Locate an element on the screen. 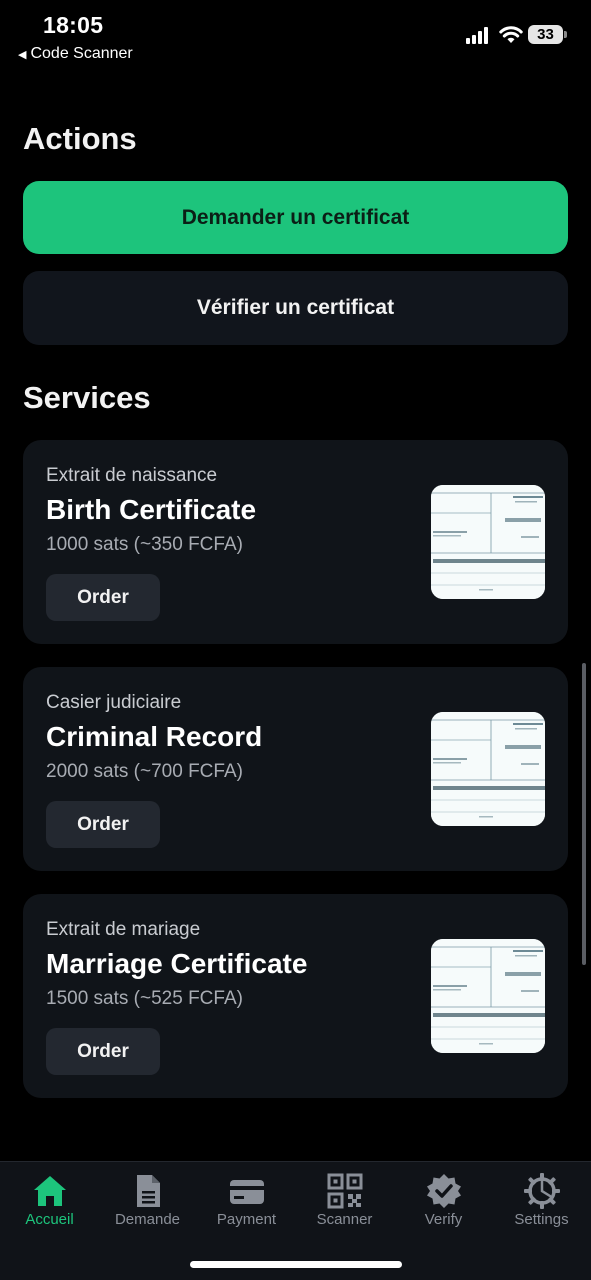 This screenshot has width=591, height=1280. service-title: Birth Certificate is located at coordinates (151, 509).